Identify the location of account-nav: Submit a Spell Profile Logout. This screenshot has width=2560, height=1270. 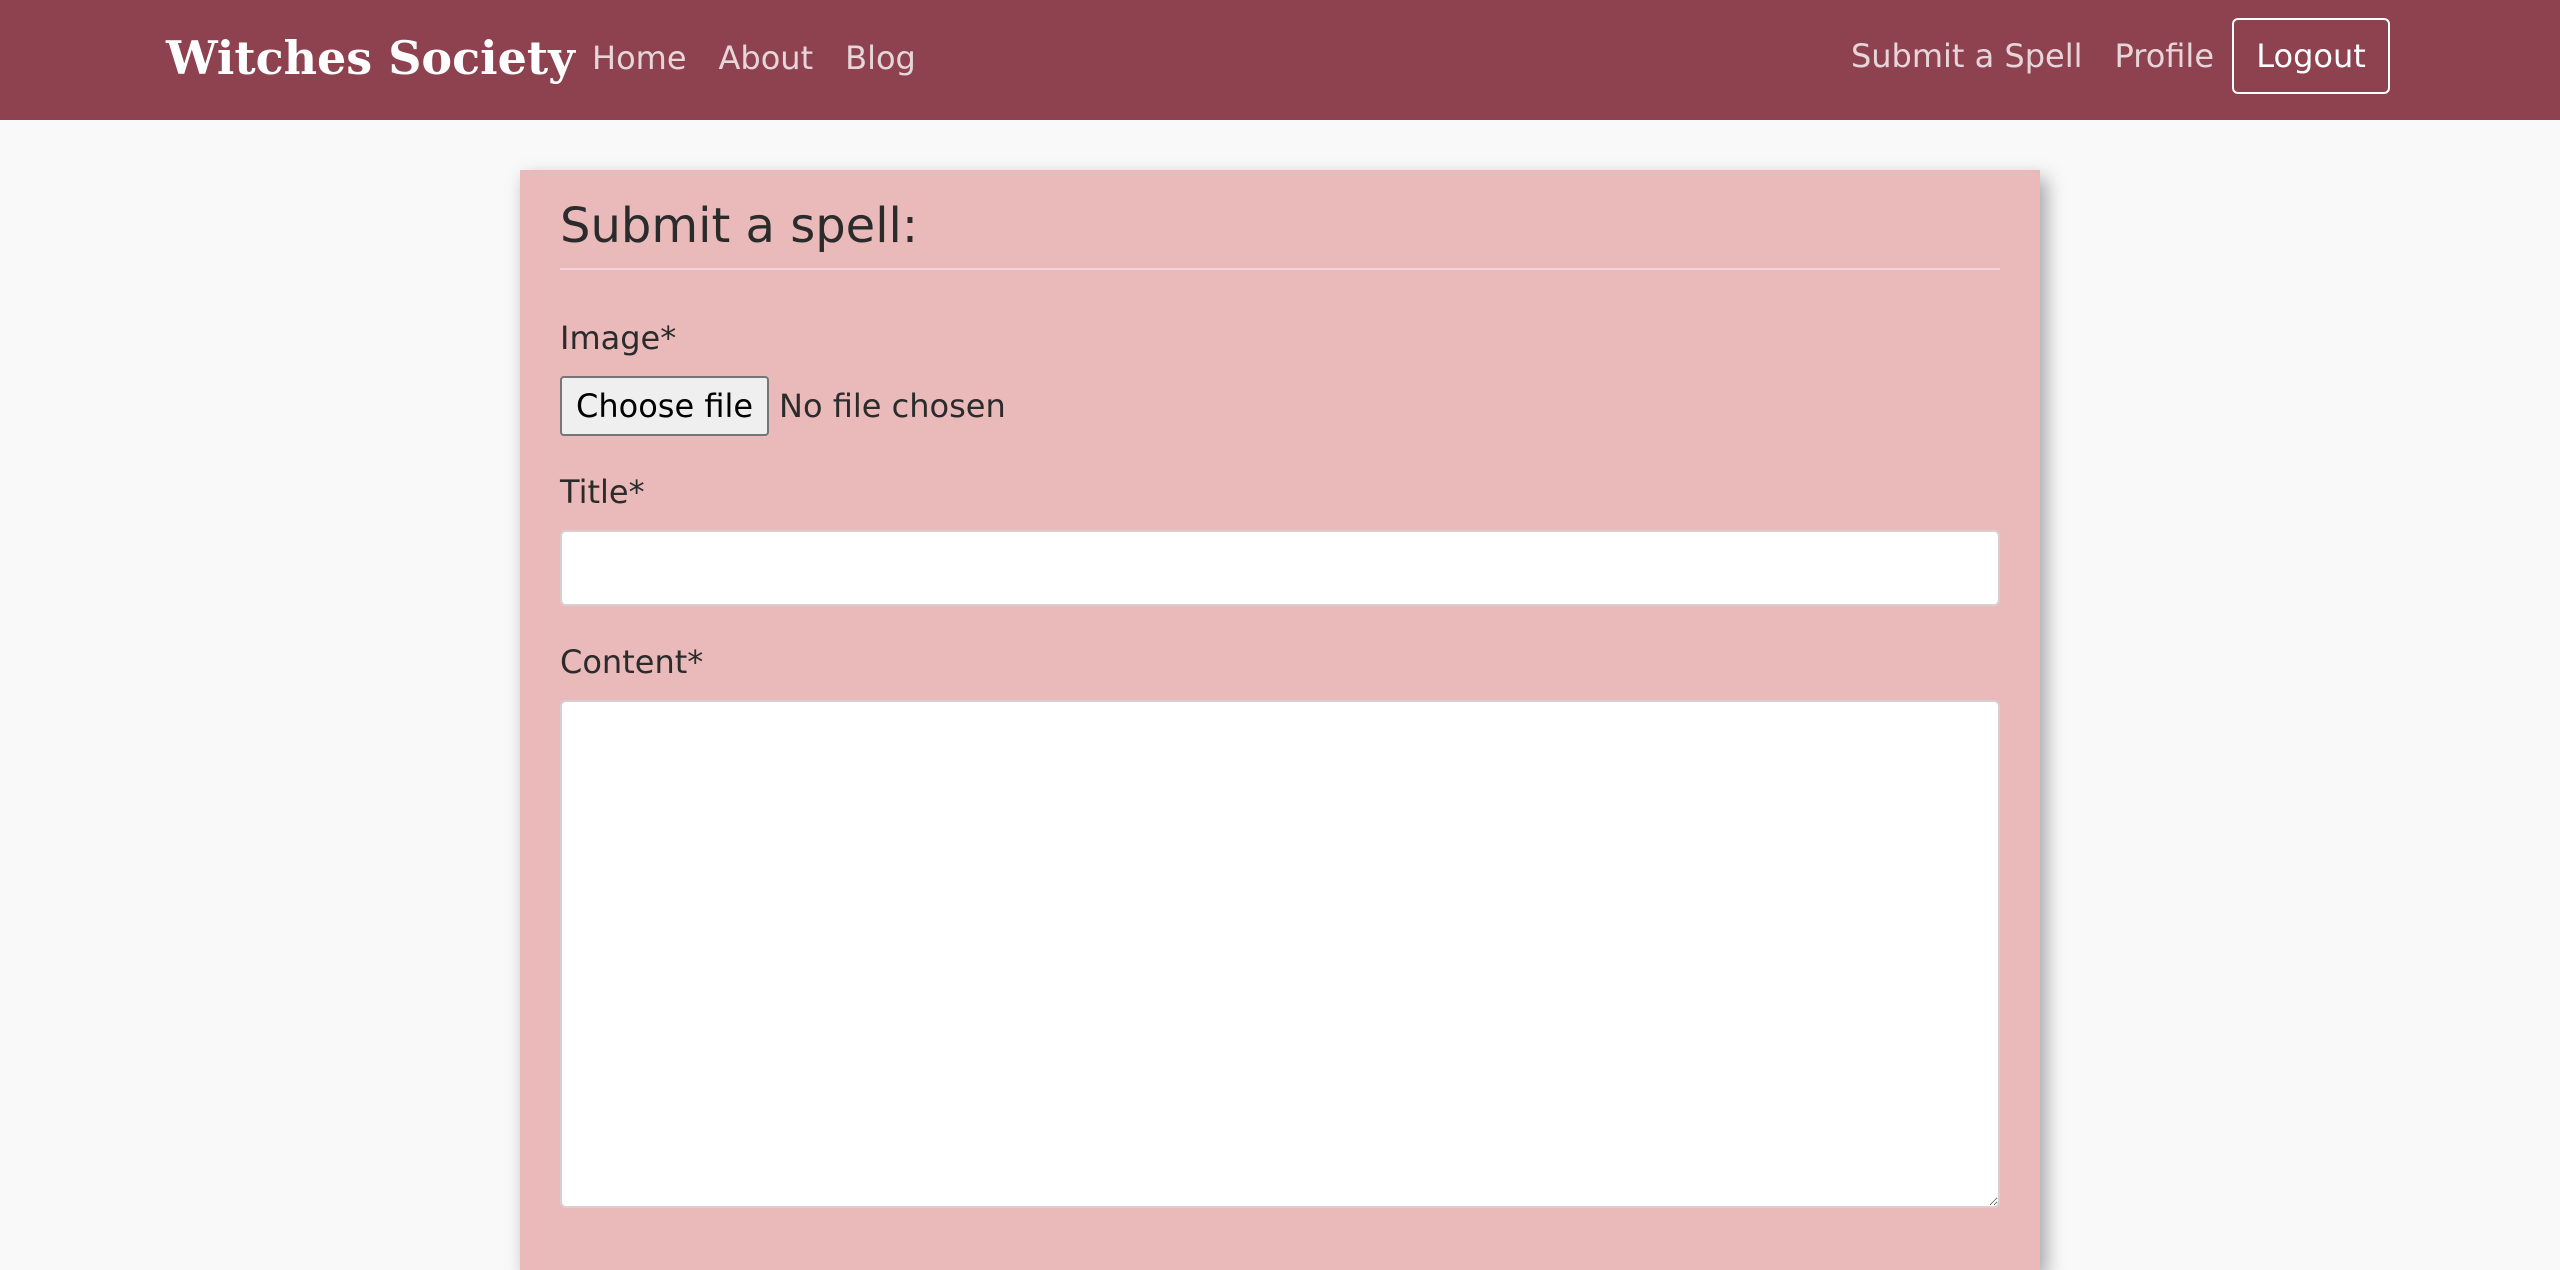
(2120, 56).